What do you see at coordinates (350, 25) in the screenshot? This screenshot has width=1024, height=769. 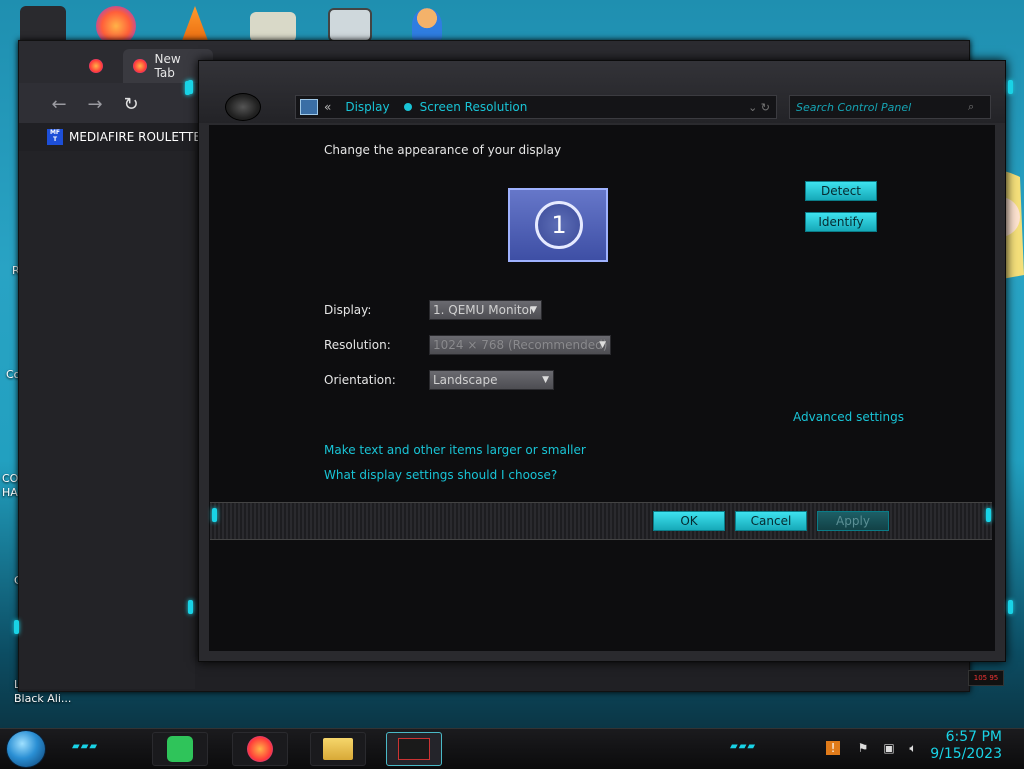 I see `app-desktop-icon` at bounding box center [350, 25].